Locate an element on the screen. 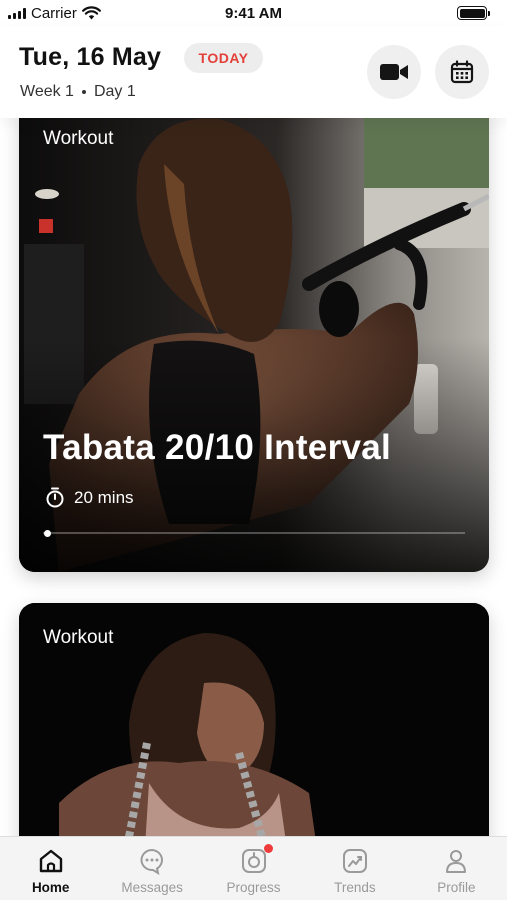 The image size is (507, 900). tab-label: Trends is located at coordinates (355, 887).